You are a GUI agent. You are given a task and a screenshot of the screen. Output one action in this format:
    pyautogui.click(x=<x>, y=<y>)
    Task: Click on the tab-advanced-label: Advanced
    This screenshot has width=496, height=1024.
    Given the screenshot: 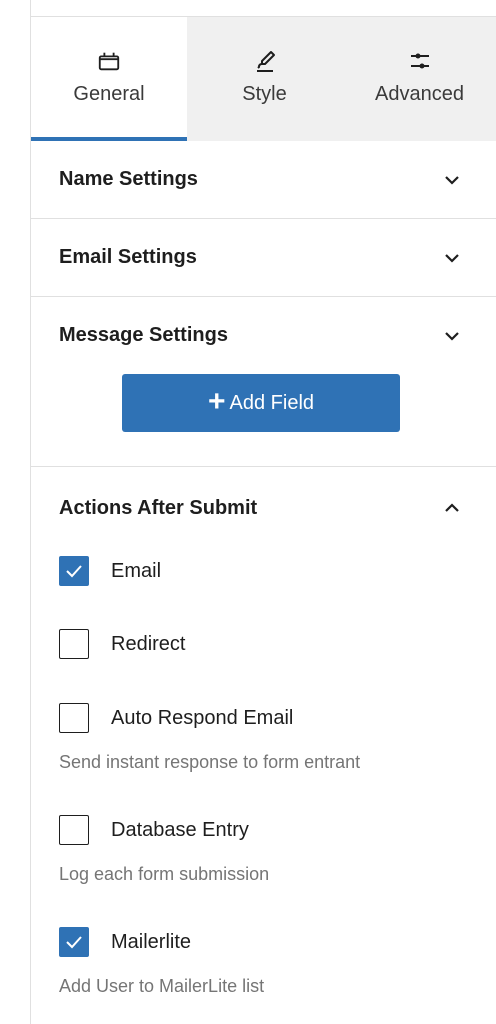 What is the action you would take?
    pyautogui.click(x=419, y=94)
    